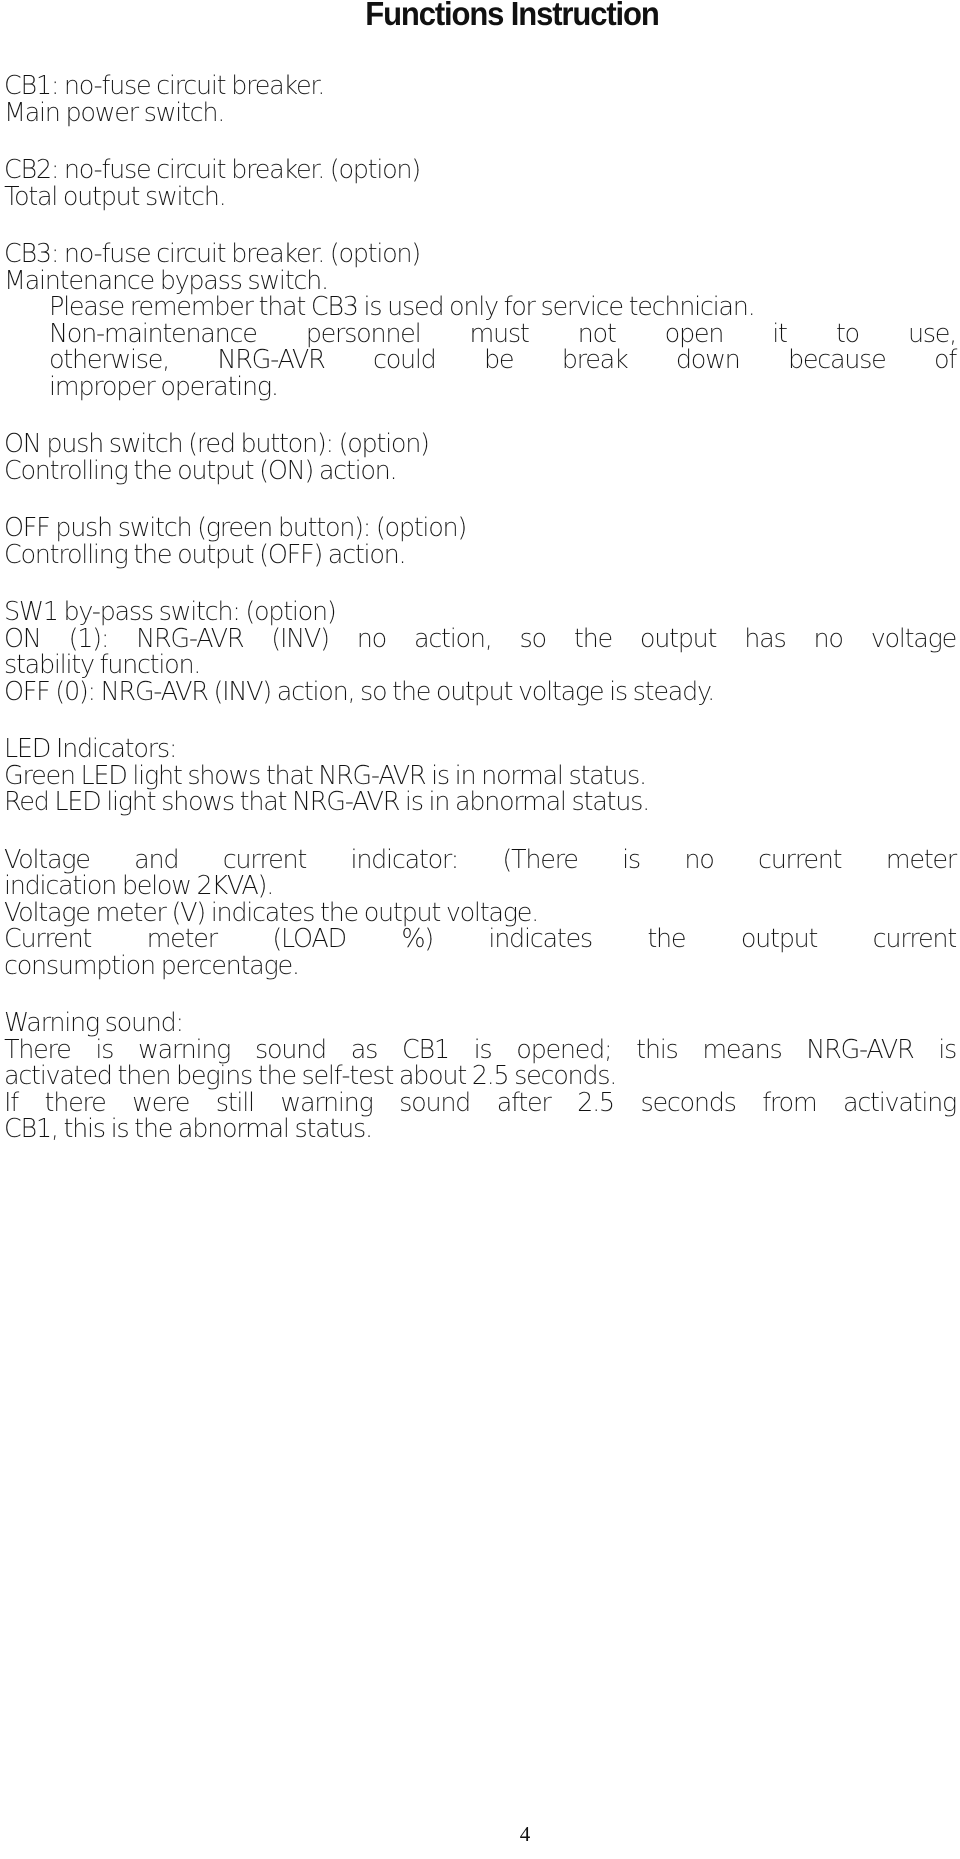 The width and height of the screenshot is (960, 1859). What do you see at coordinates (103, 665) in the screenshot?
I see `sw1-on-line-cont: stability function.` at bounding box center [103, 665].